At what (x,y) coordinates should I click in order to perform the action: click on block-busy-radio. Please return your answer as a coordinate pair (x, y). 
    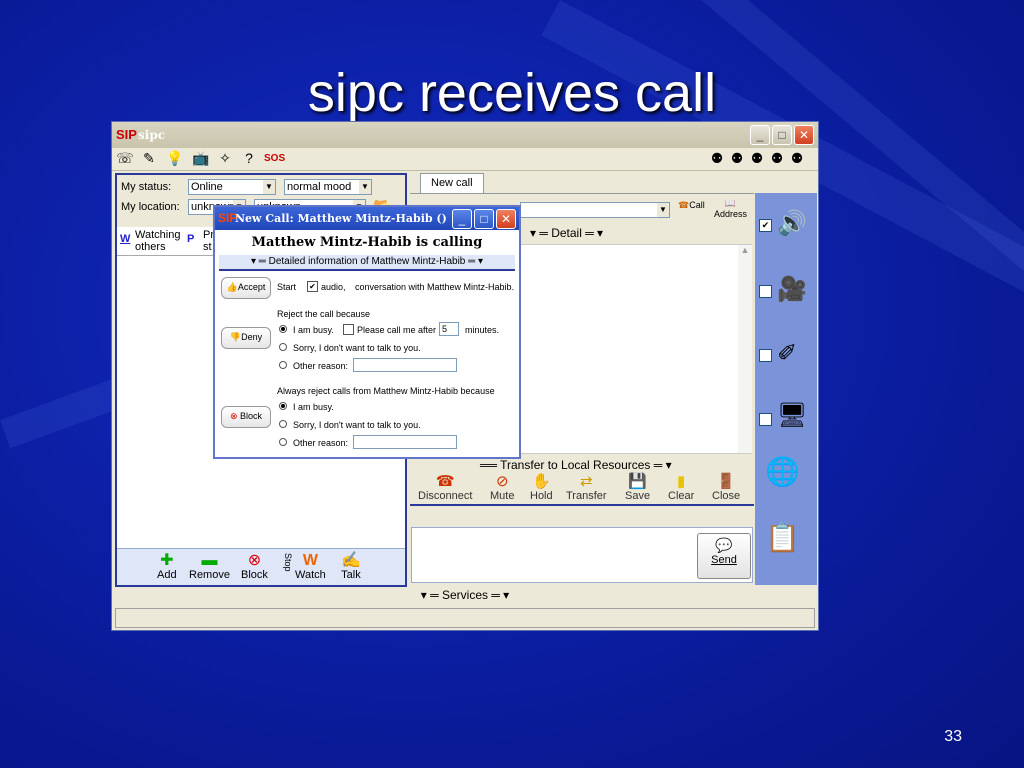
    Looking at the image, I should click on (283, 406).